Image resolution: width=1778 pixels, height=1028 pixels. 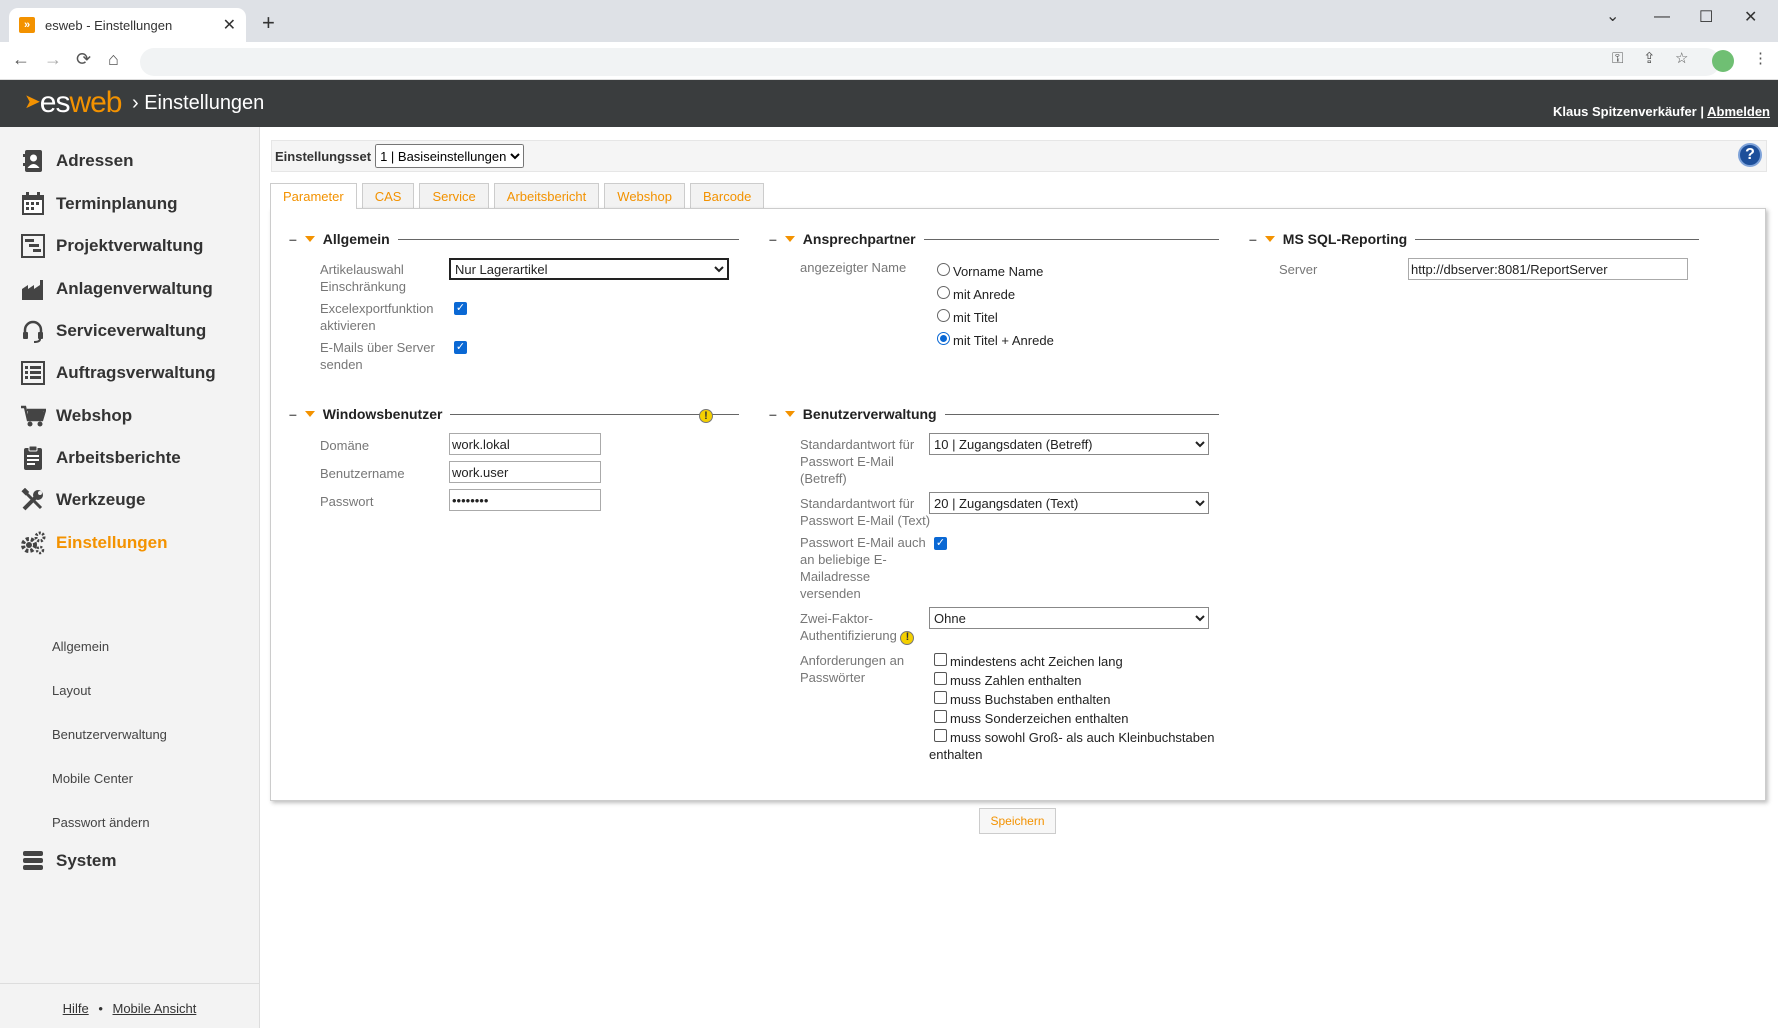 What do you see at coordinates (852, 669) in the screenshot?
I see `password-requirements-label: Anforderungen an Passwörter` at bounding box center [852, 669].